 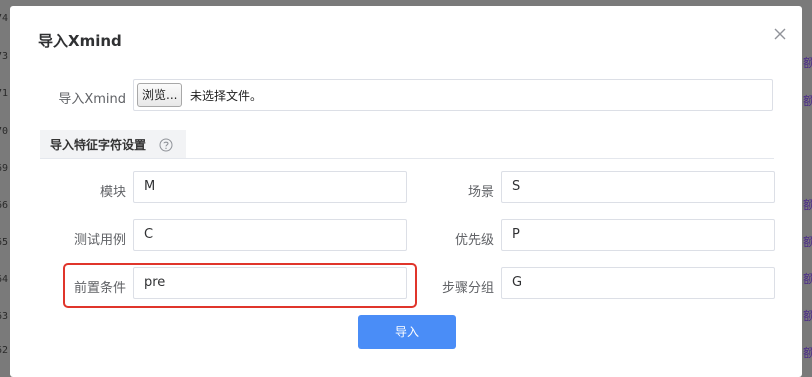 What do you see at coordinates (98, 145) in the screenshot?
I see `section-title: 导入特征字符设置` at bounding box center [98, 145].